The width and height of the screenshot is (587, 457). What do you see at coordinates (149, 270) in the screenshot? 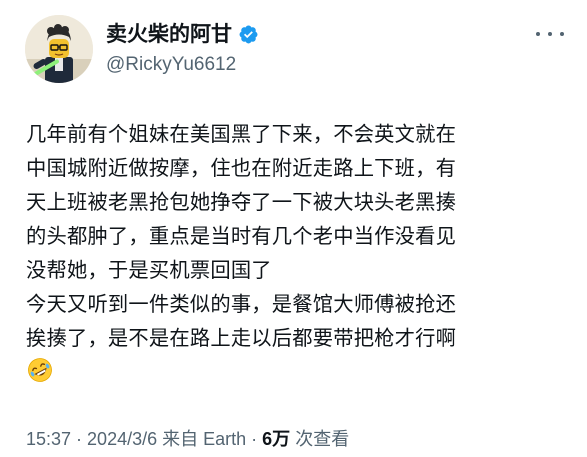
I see `tweet-text-line: 没帮她，于是买机票回国了` at bounding box center [149, 270].